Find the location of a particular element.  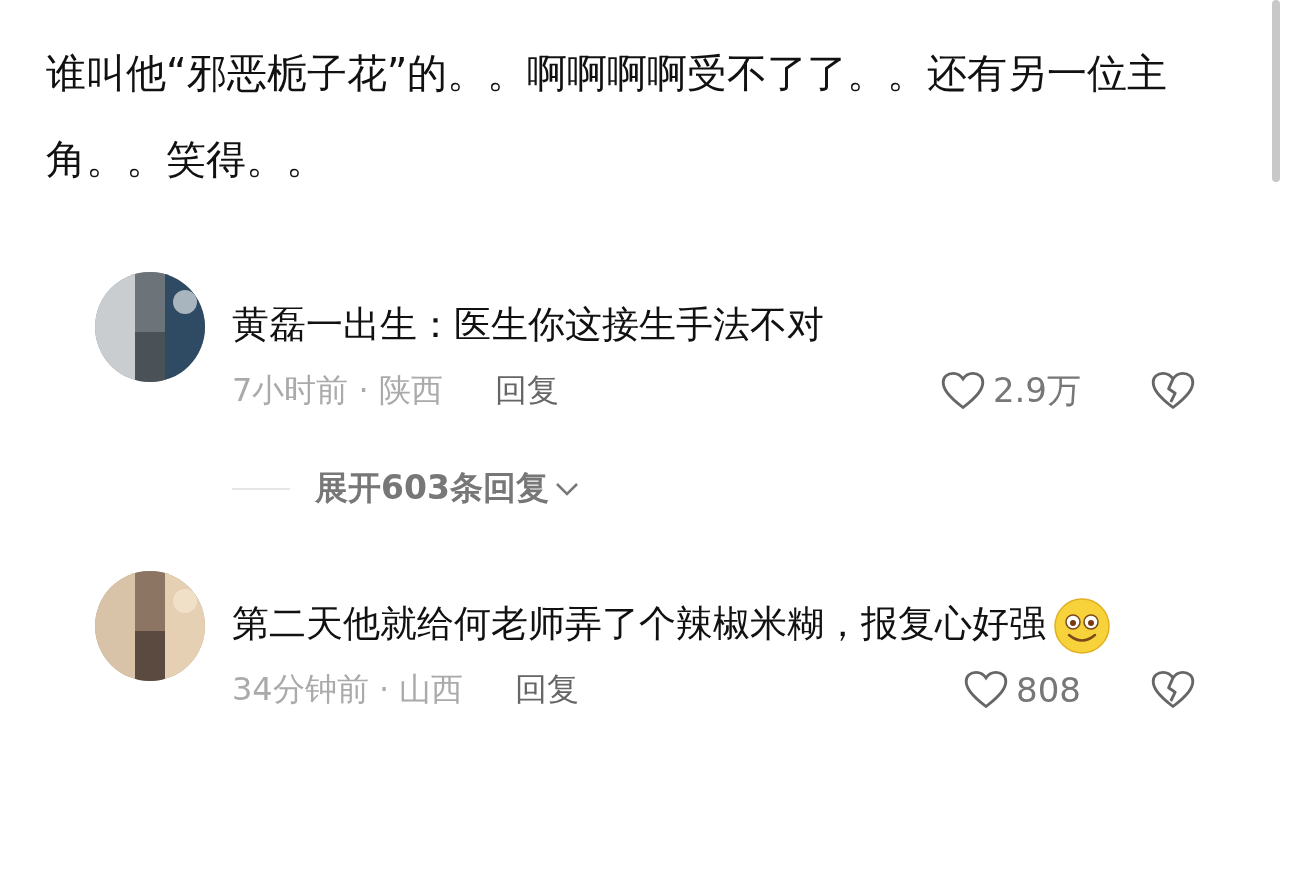

post-text: 谁叫他“邪恶栀子花”的。。啊啊啊啊受不了了。。还有另一位主角。。笑得。。 is located at coordinates (607, 116).